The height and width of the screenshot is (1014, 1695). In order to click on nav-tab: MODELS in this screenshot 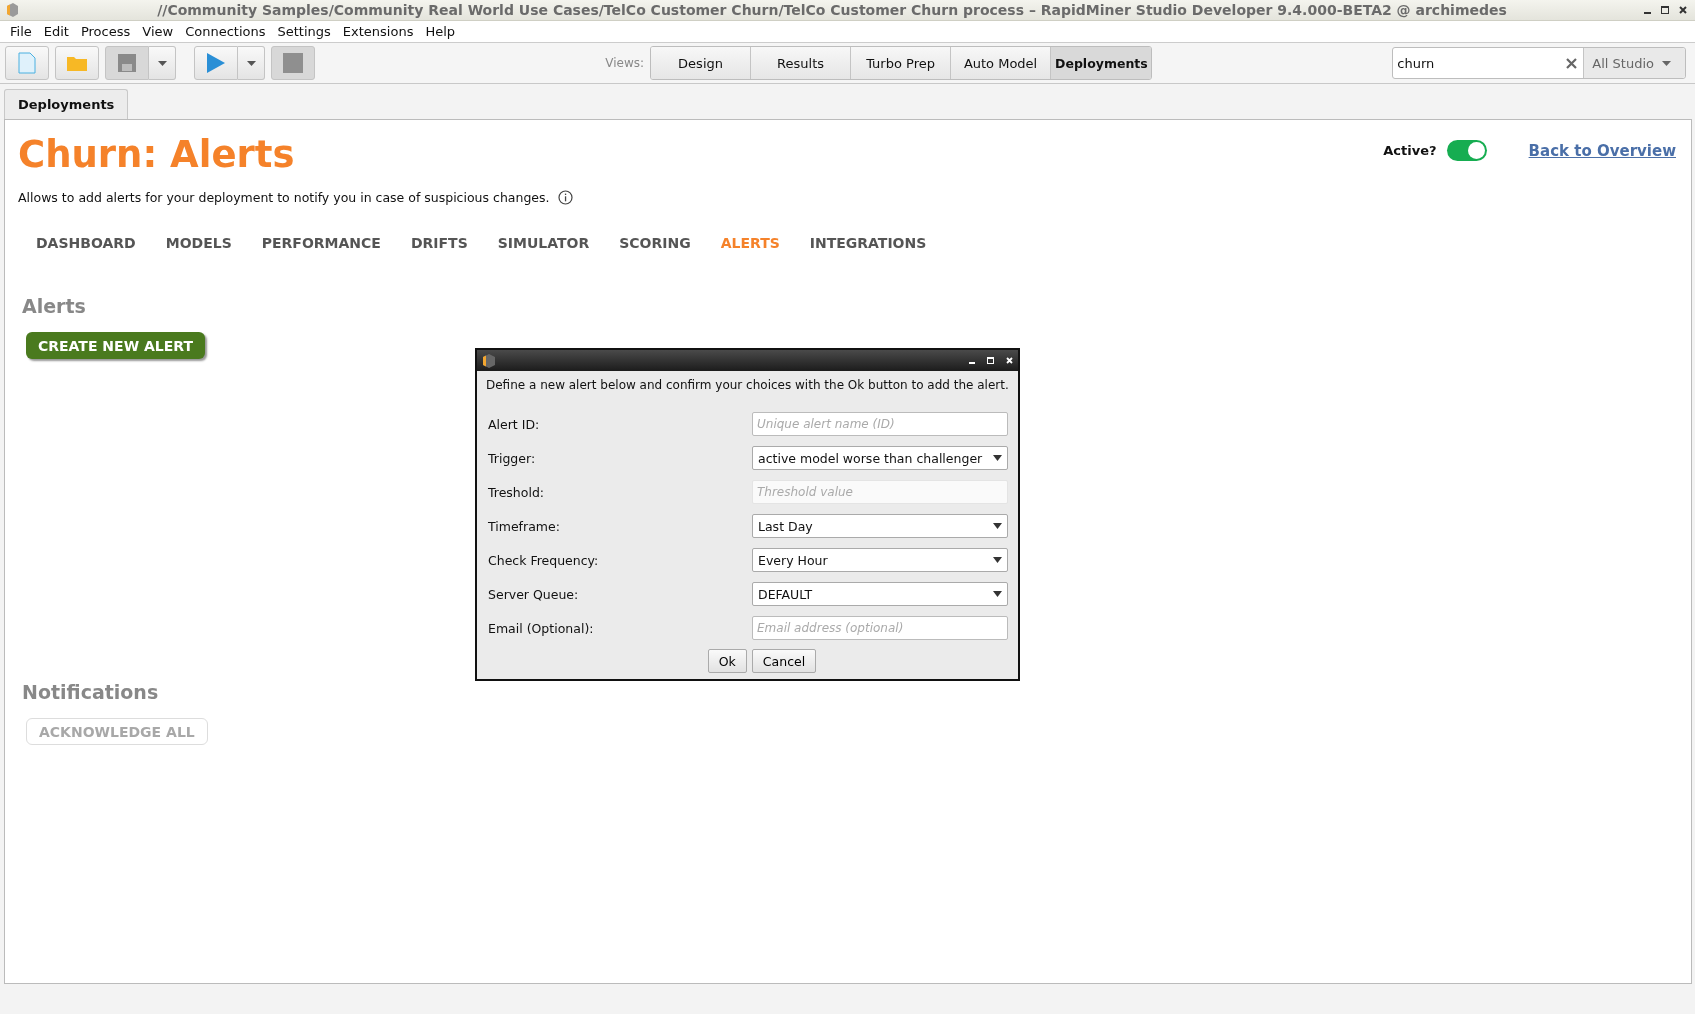, I will do `click(198, 243)`.